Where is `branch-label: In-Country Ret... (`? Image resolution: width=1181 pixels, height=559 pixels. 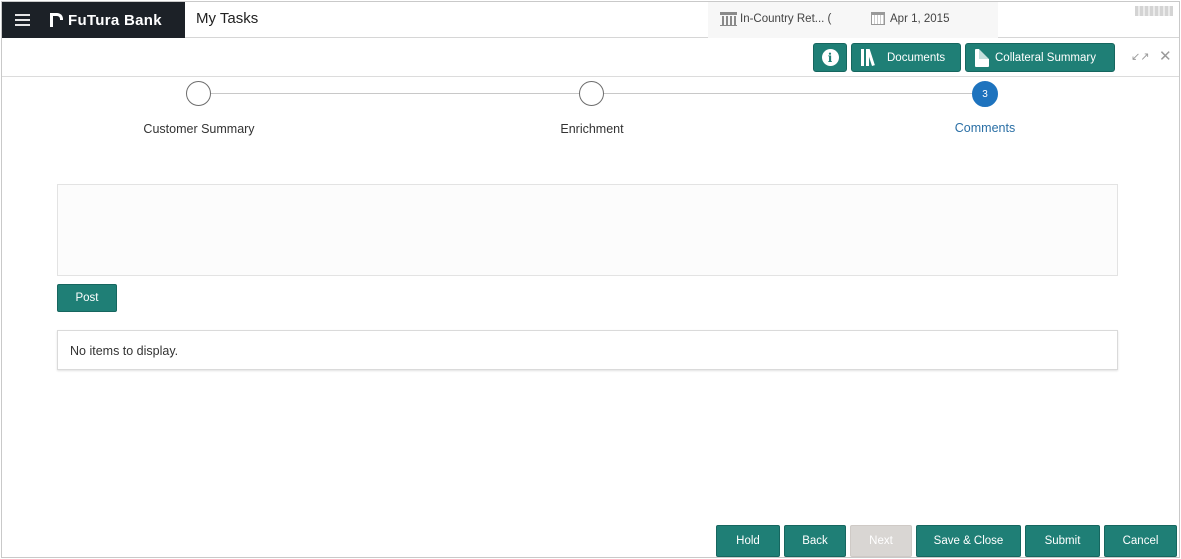 branch-label: In-Country Ret... ( is located at coordinates (786, 19).